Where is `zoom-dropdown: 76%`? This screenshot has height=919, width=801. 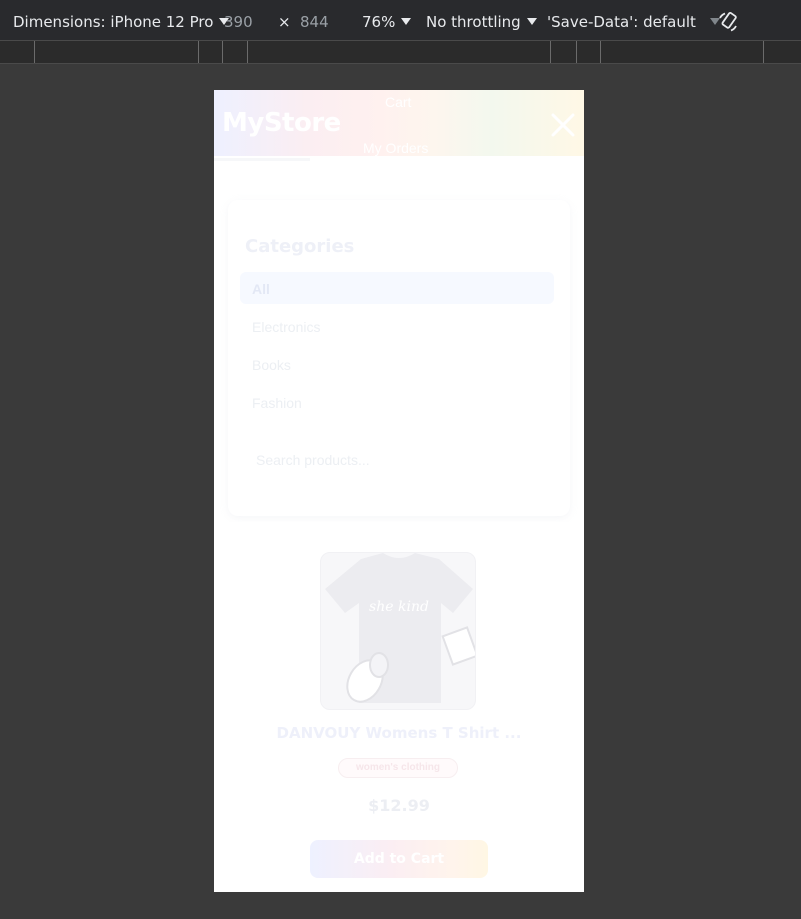
zoom-dropdown: 76% is located at coordinates (387, 22).